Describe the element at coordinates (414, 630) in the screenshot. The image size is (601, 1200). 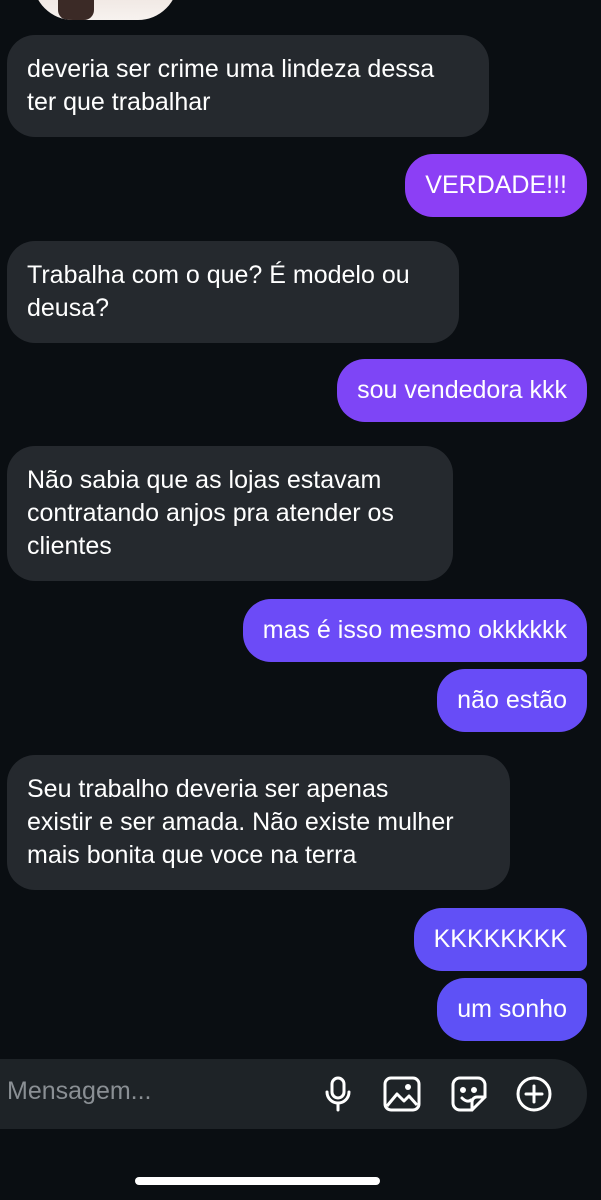
I see `message-outgoing: mas é isso mesmo okkkkkk` at that location.